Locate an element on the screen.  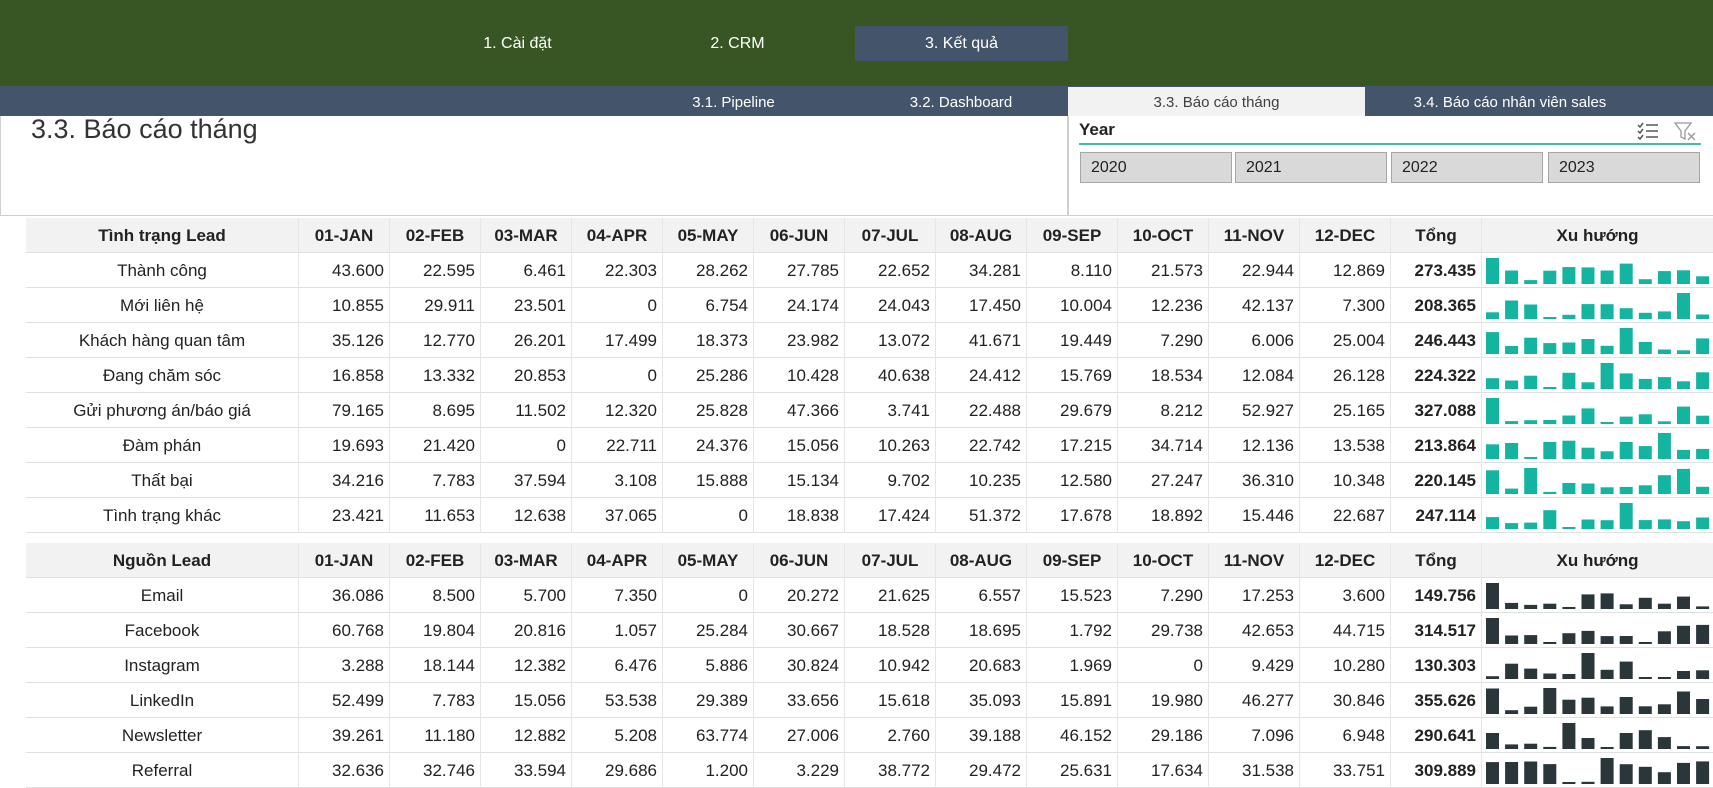
value-cell: 16.858 is located at coordinates (344, 375).